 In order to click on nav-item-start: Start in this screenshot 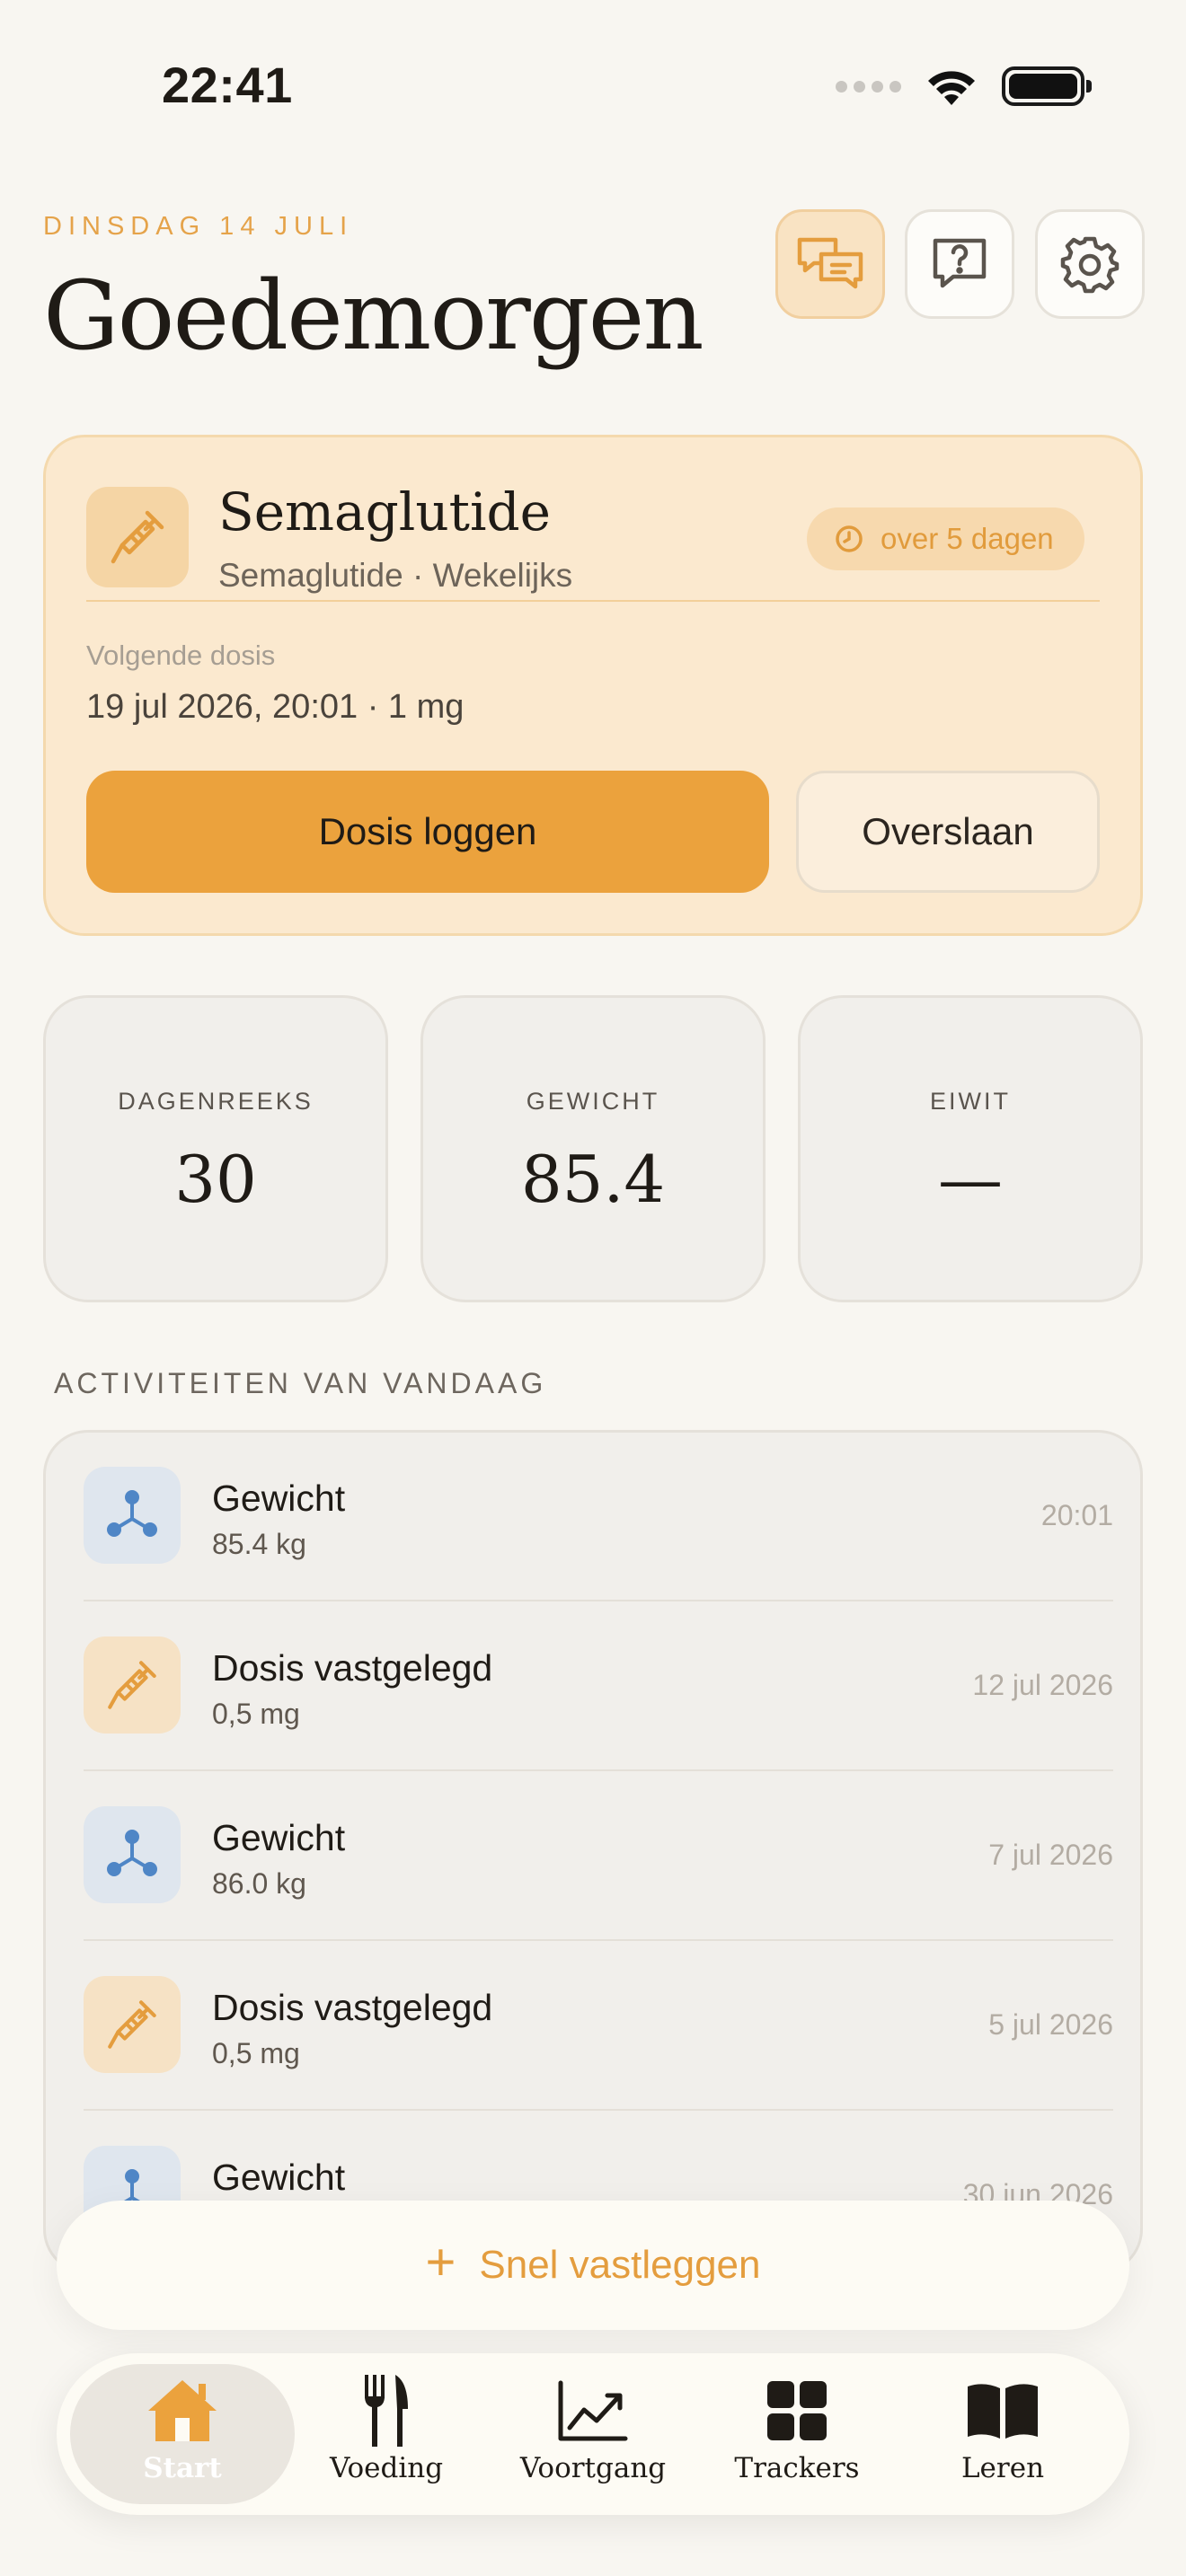, I will do `click(182, 2434)`.